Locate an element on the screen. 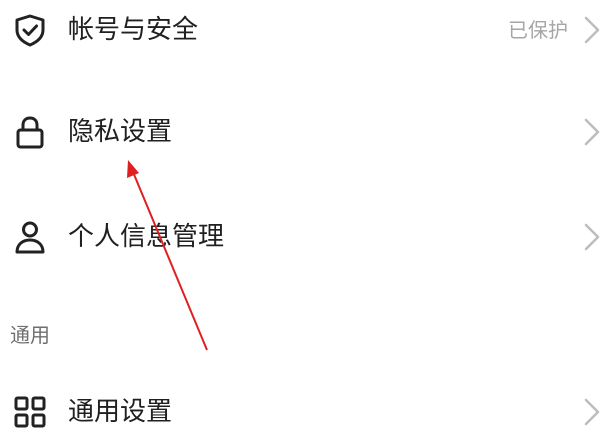 This screenshot has height=442, width=600. settings-item-label: 通用设置 is located at coordinates (120, 412).